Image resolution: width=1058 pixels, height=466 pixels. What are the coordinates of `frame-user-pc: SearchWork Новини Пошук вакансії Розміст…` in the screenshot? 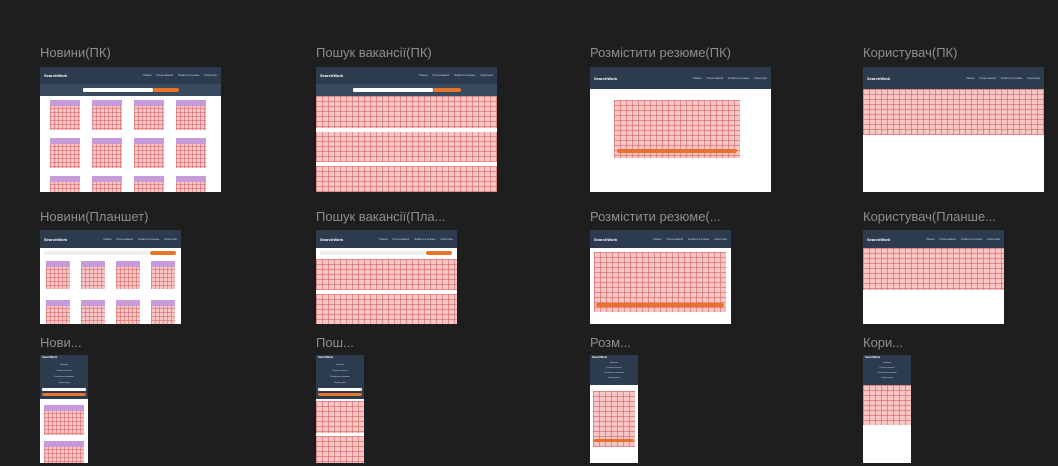 It's located at (953, 129).